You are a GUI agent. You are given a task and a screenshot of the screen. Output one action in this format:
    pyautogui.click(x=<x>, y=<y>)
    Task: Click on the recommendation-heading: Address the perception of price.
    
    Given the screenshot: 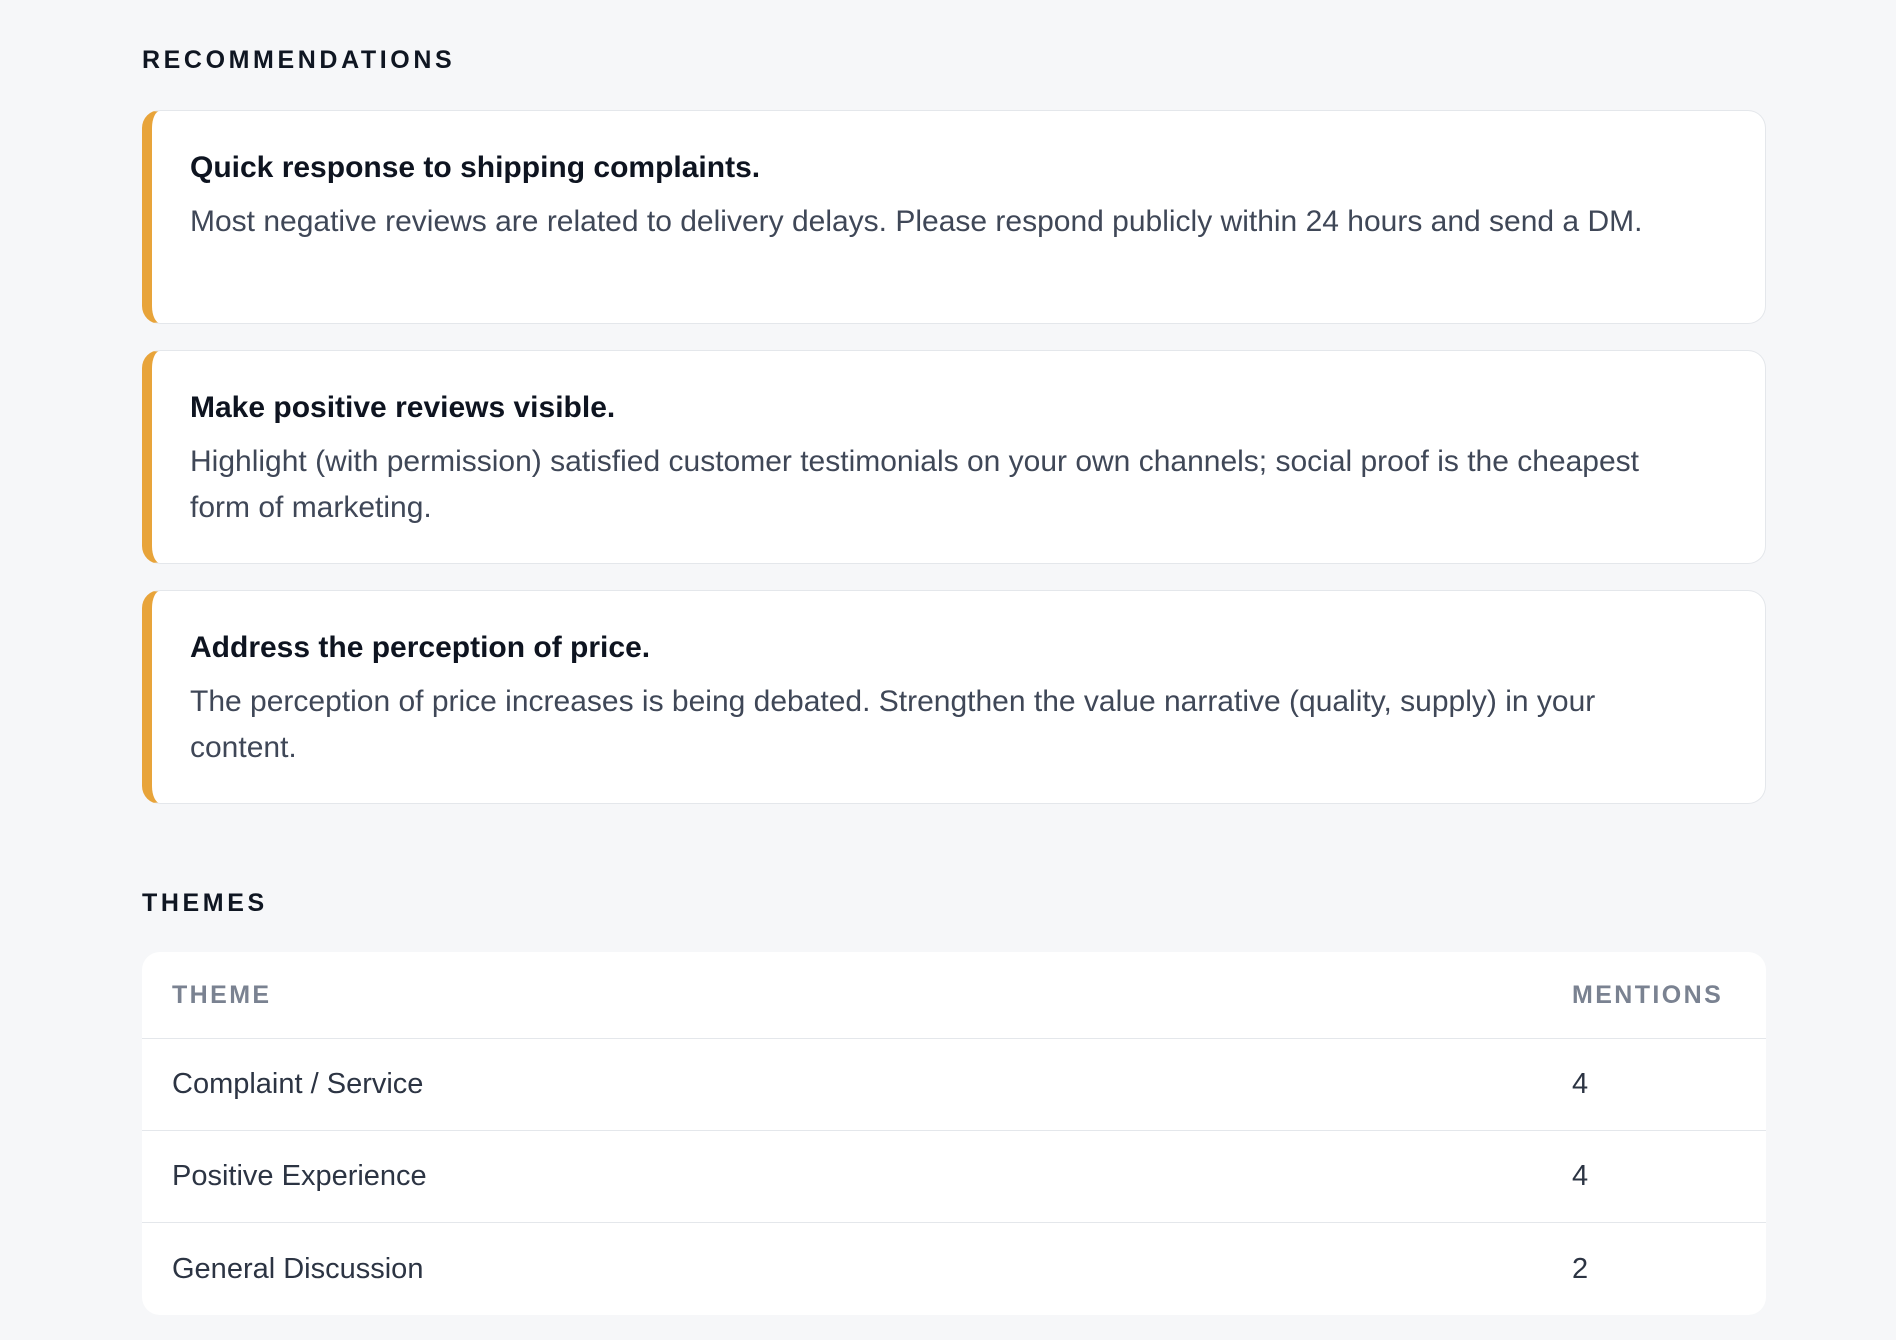 What is the action you would take?
    pyautogui.click(x=420, y=647)
    